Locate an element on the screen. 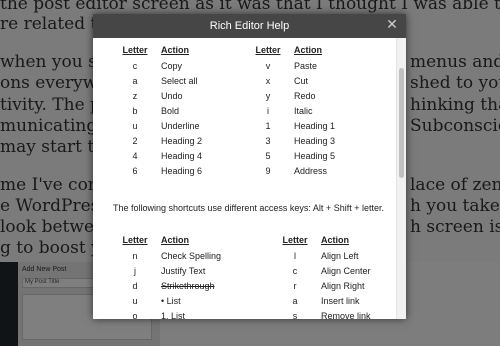  shortcut-action: Align Left is located at coordinates (340, 256).